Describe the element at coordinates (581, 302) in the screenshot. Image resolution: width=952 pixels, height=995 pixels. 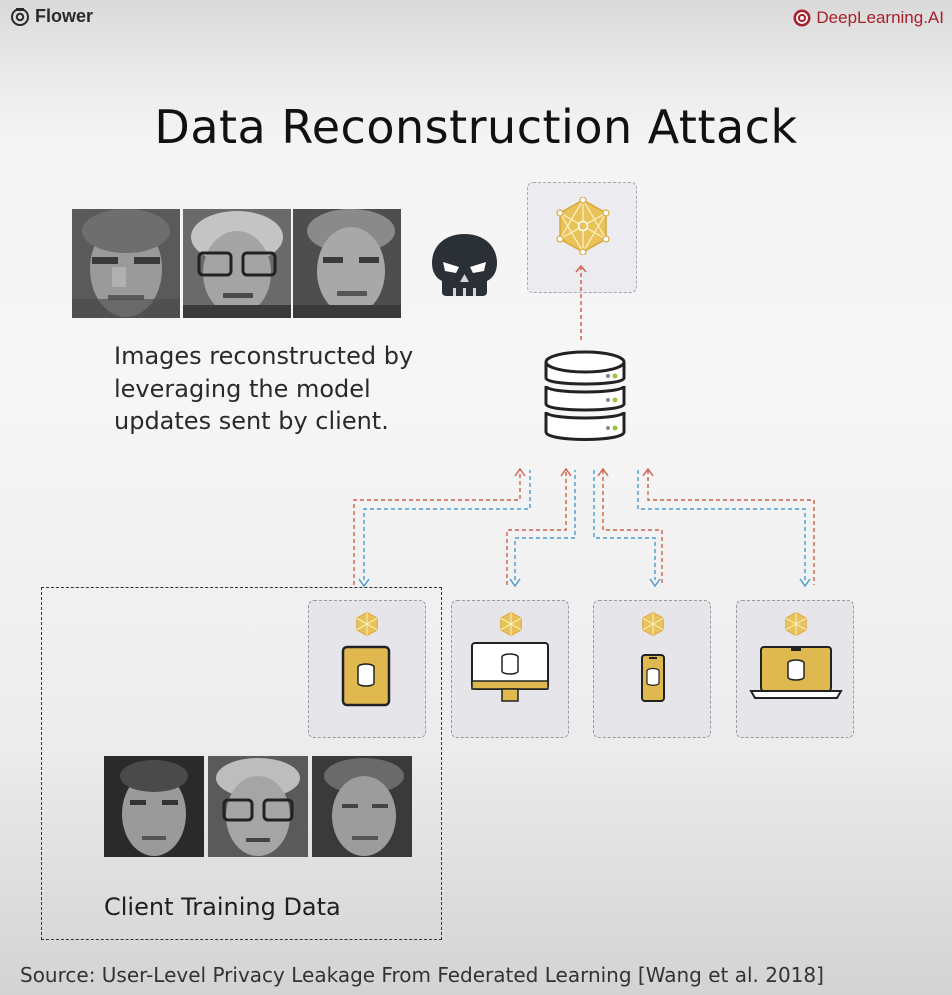
I see `upload-to-model-arrow` at that location.